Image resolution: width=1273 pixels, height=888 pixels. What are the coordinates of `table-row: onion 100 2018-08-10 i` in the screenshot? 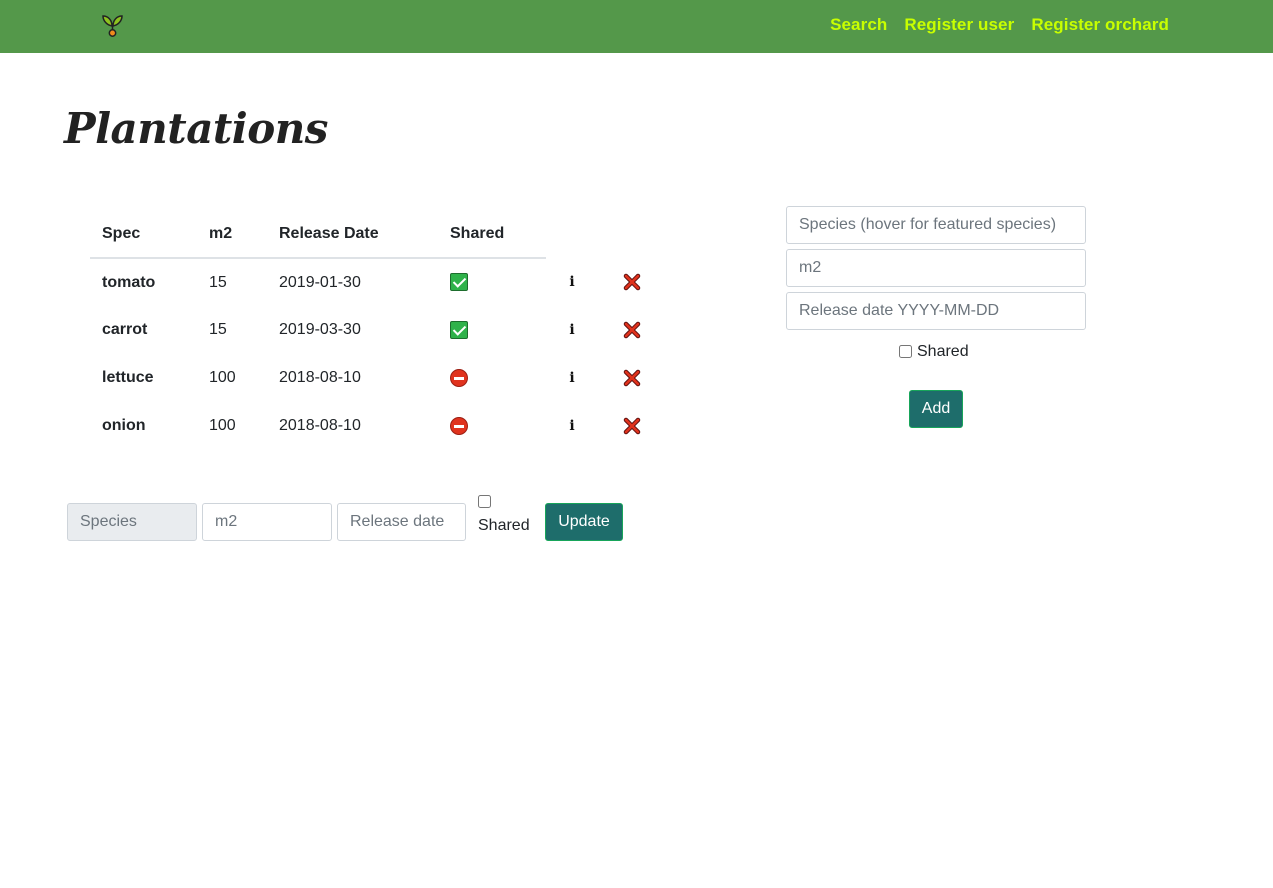 It's located at (376, 426).